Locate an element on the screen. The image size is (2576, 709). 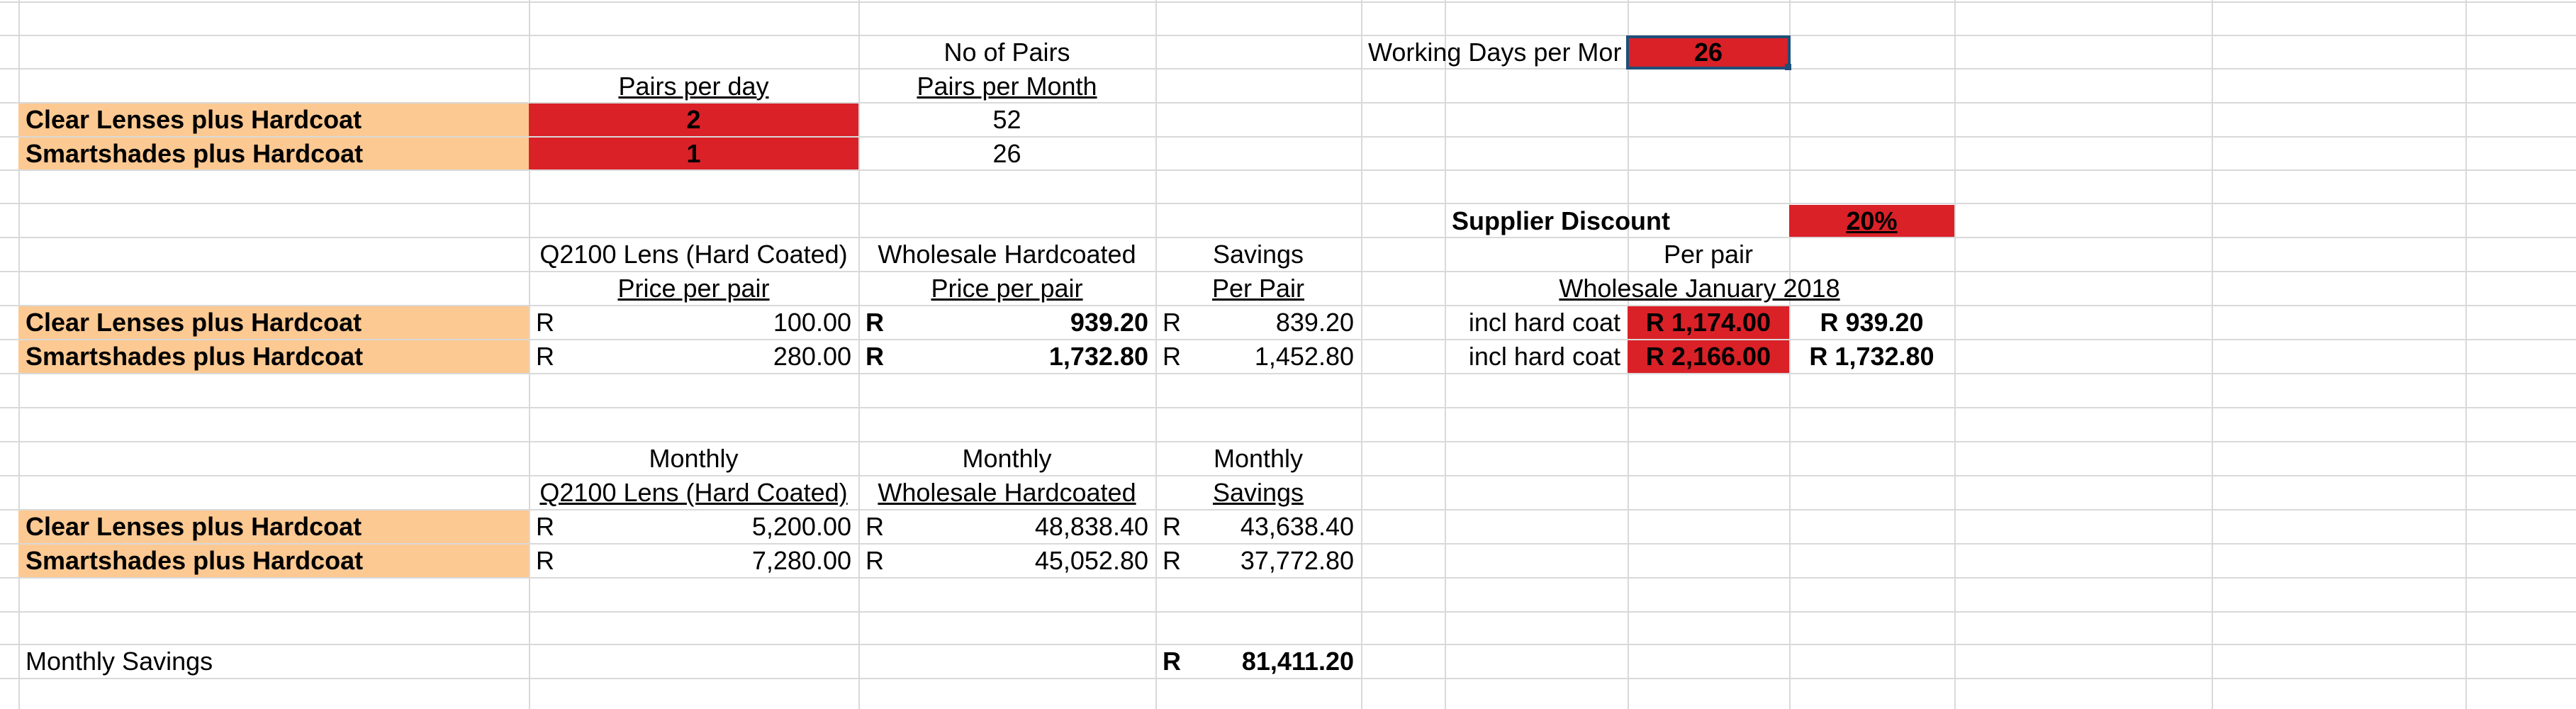
q2100-price-per-pair-header: Price per pair is located at coordinates (694, 288).